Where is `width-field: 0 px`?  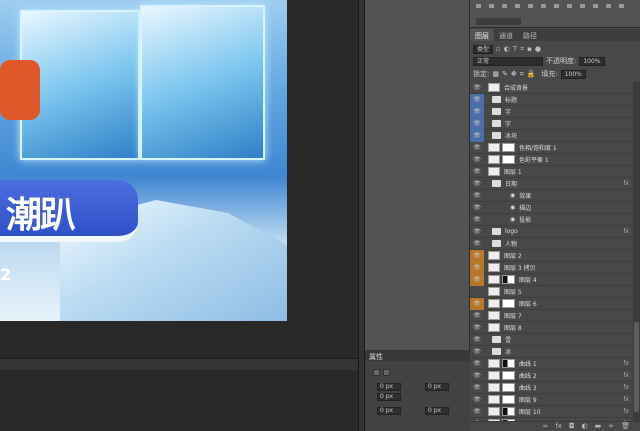 width-field: 0 px is located at coordinates (389, 387).